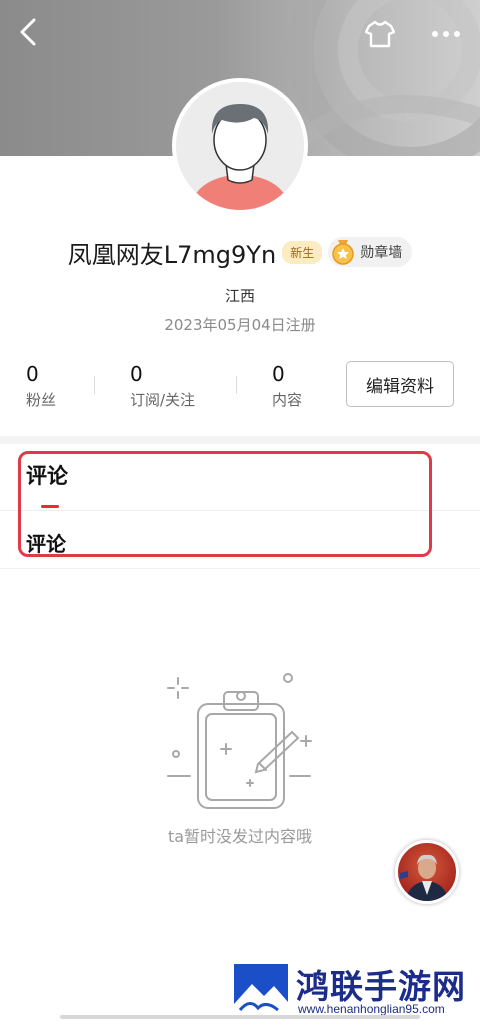 The image size is (480, 1021). I want to click on medal-wall-button: 勋章墙, so click(370, 252).